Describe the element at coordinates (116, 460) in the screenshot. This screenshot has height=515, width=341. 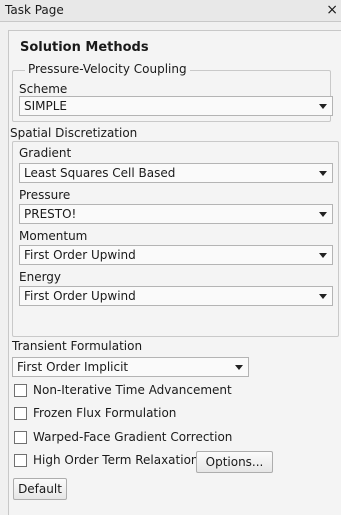
I see `high-order-term-relaxation-label: High Order Term Relaxation` at that location.